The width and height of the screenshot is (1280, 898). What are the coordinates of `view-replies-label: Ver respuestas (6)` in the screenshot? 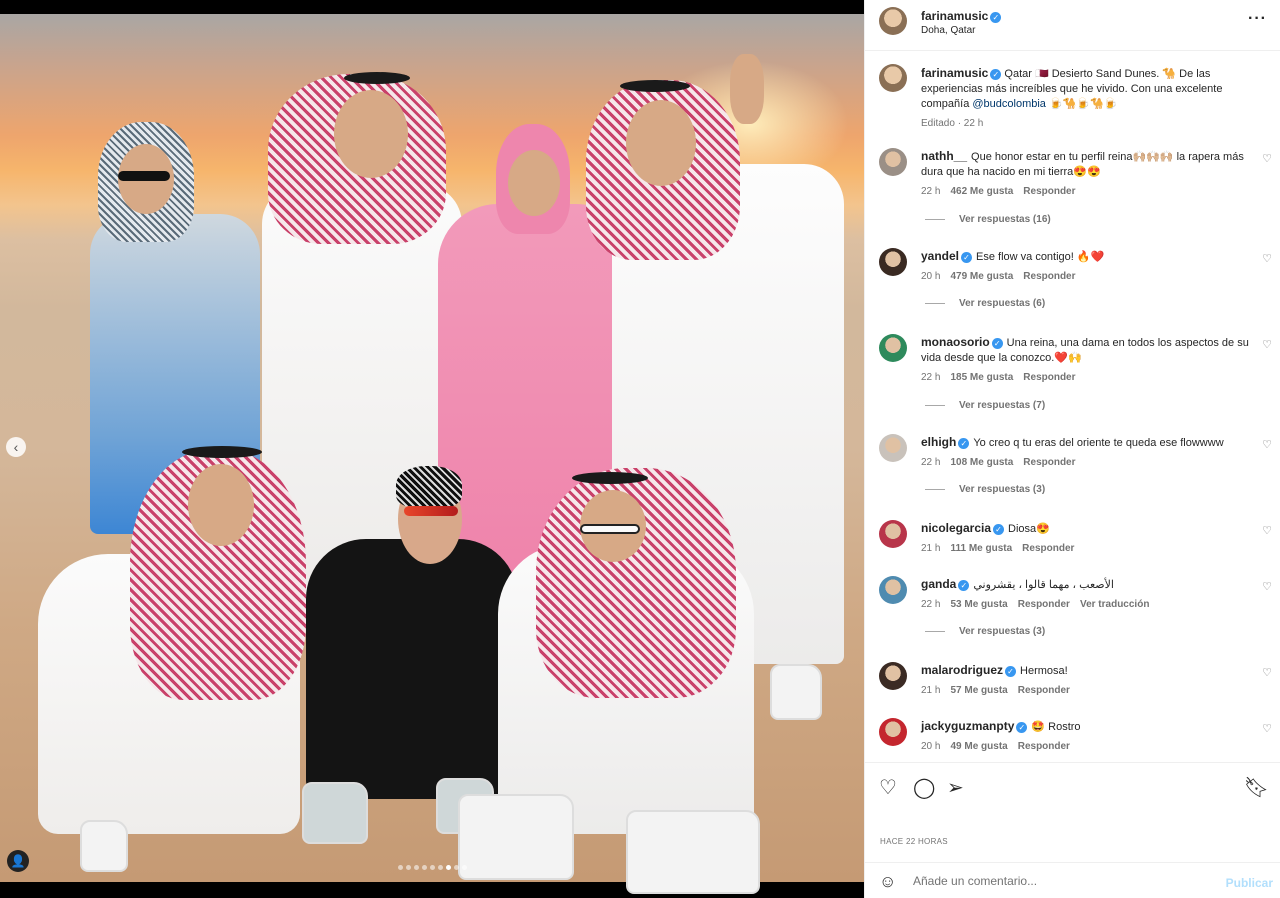 It's located at (1002, 303).